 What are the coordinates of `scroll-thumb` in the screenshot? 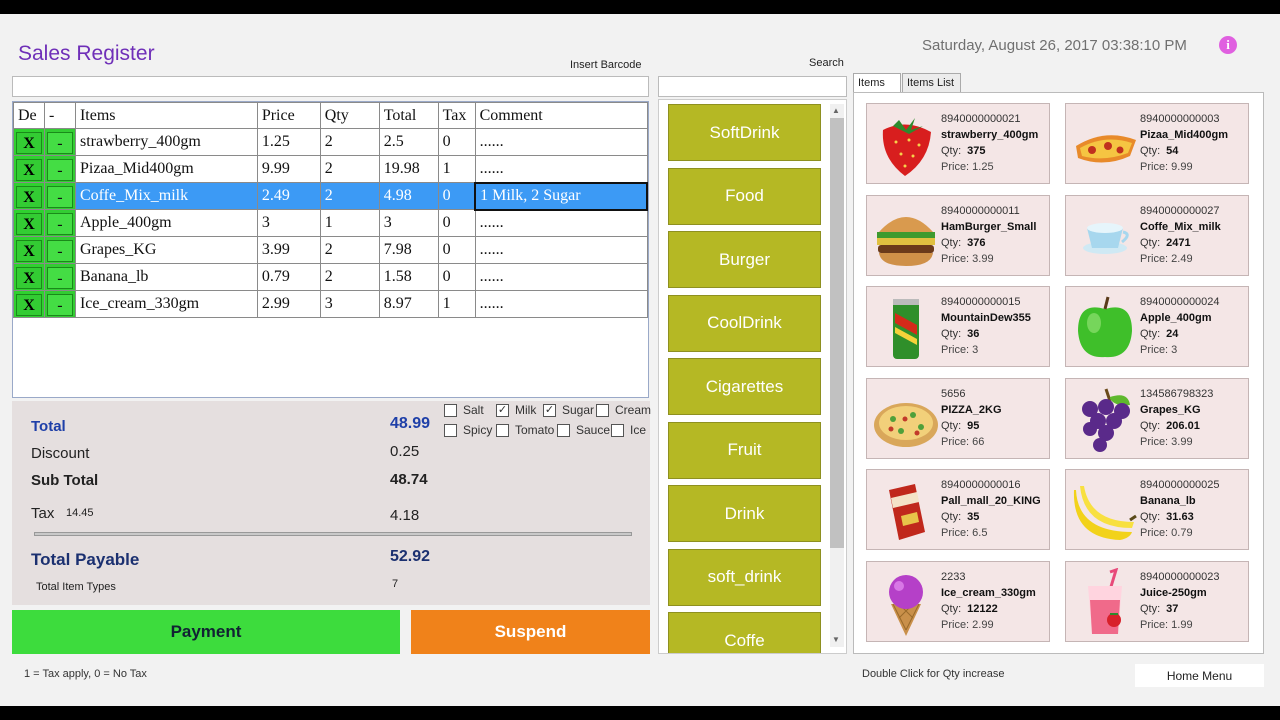 It's located at (837, 333).